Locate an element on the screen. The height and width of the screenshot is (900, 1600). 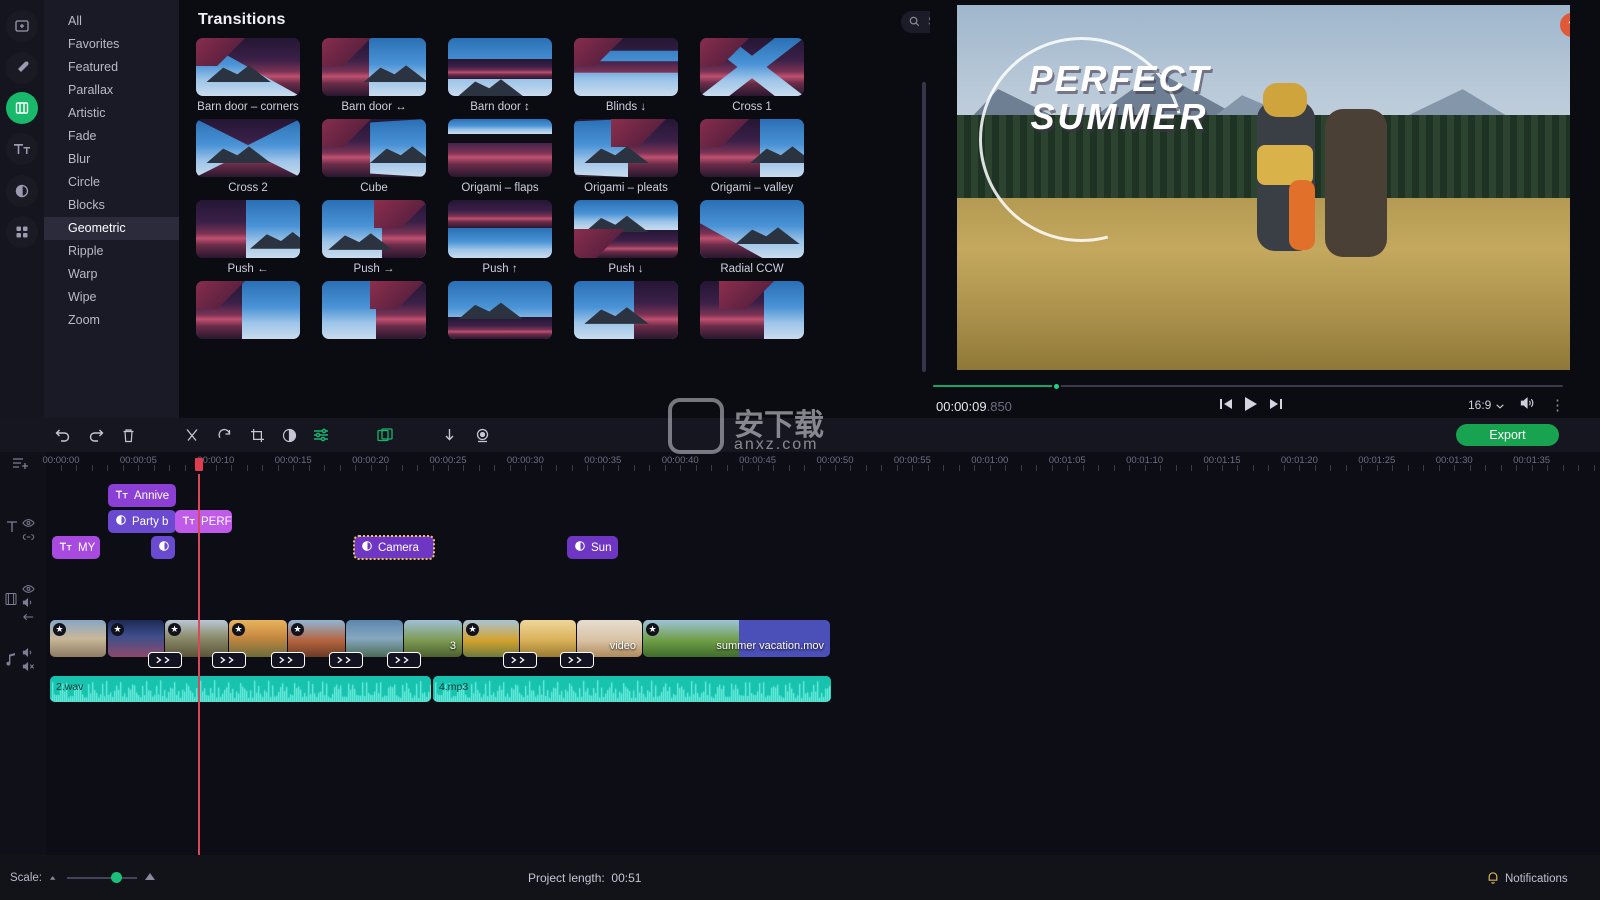
export-button: Export is located at coordinates (1507, 435).